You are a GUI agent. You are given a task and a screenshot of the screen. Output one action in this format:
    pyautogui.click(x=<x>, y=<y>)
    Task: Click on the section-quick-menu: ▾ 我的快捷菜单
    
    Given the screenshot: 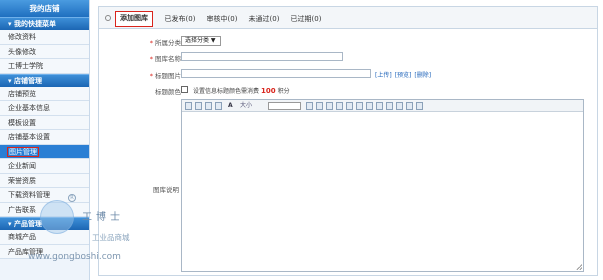 What is the action you would take?
    pyautogui.click(x=44, y=23)
    